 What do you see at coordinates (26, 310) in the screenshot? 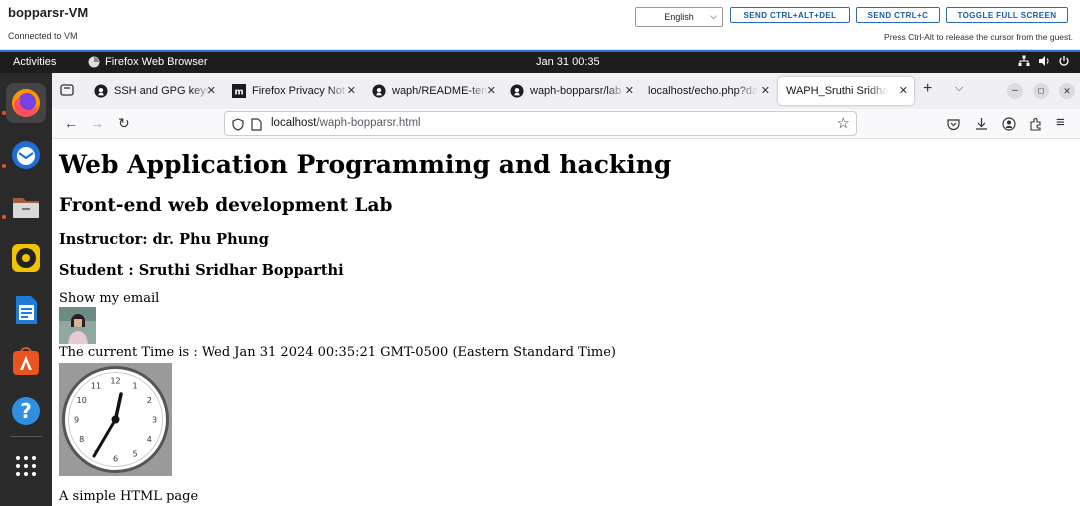
I see `writer-icon` at bounding box center [26, 310].